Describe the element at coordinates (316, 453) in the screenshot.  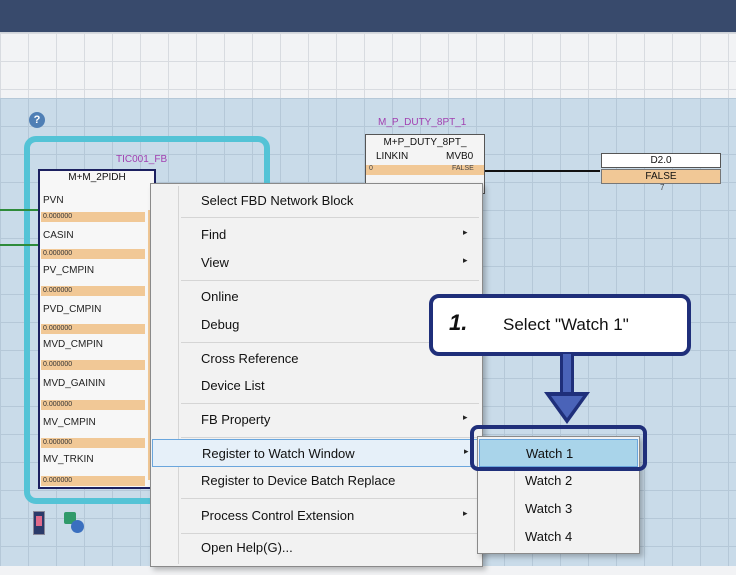
I see `menu-item-register-to-watch-window: Register to Watch Window ▸` at that location.